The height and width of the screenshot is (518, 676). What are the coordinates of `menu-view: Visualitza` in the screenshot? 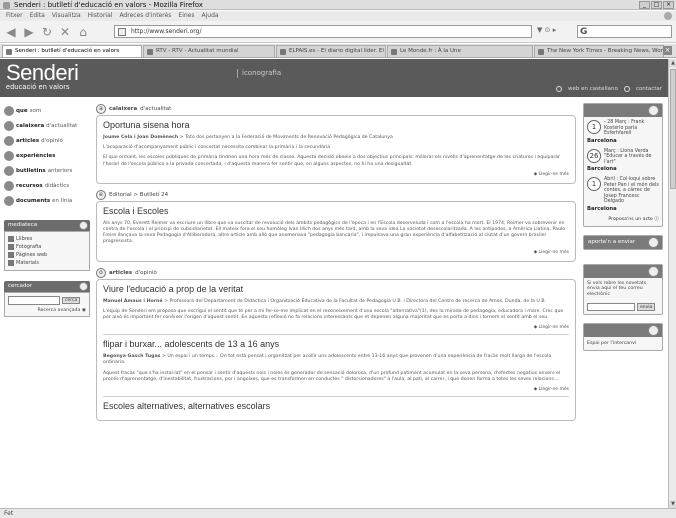 It's located at (66, 16).